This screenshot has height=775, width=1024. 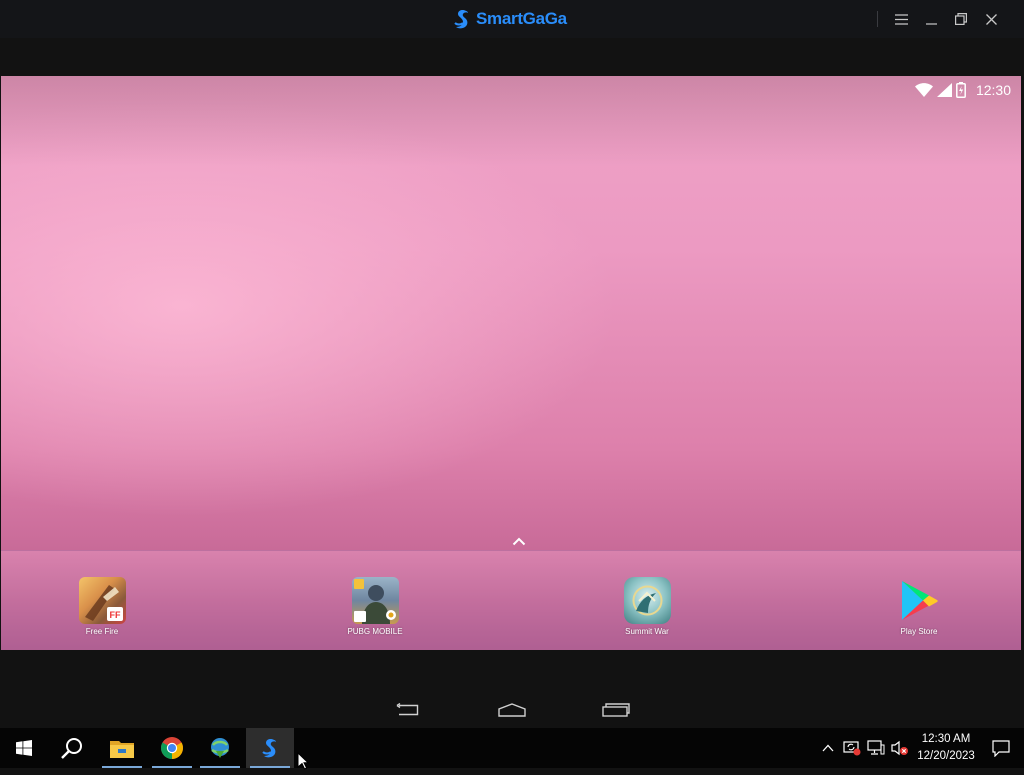 I want to click on update-tray-button, so click(x=852, y=748).